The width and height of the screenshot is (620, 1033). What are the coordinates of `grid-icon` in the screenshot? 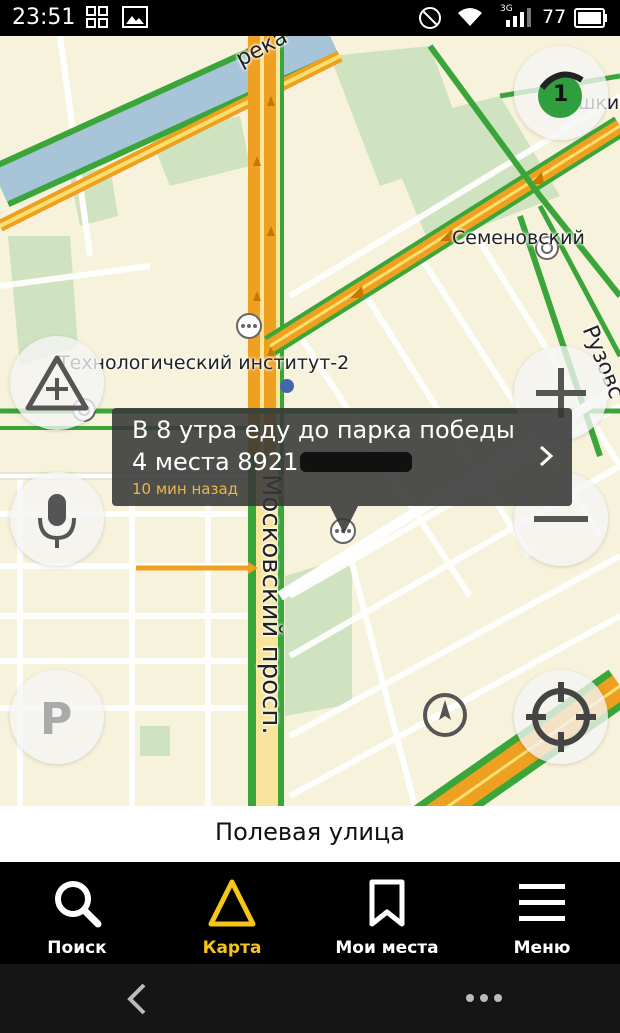 It's located at (97, 17).